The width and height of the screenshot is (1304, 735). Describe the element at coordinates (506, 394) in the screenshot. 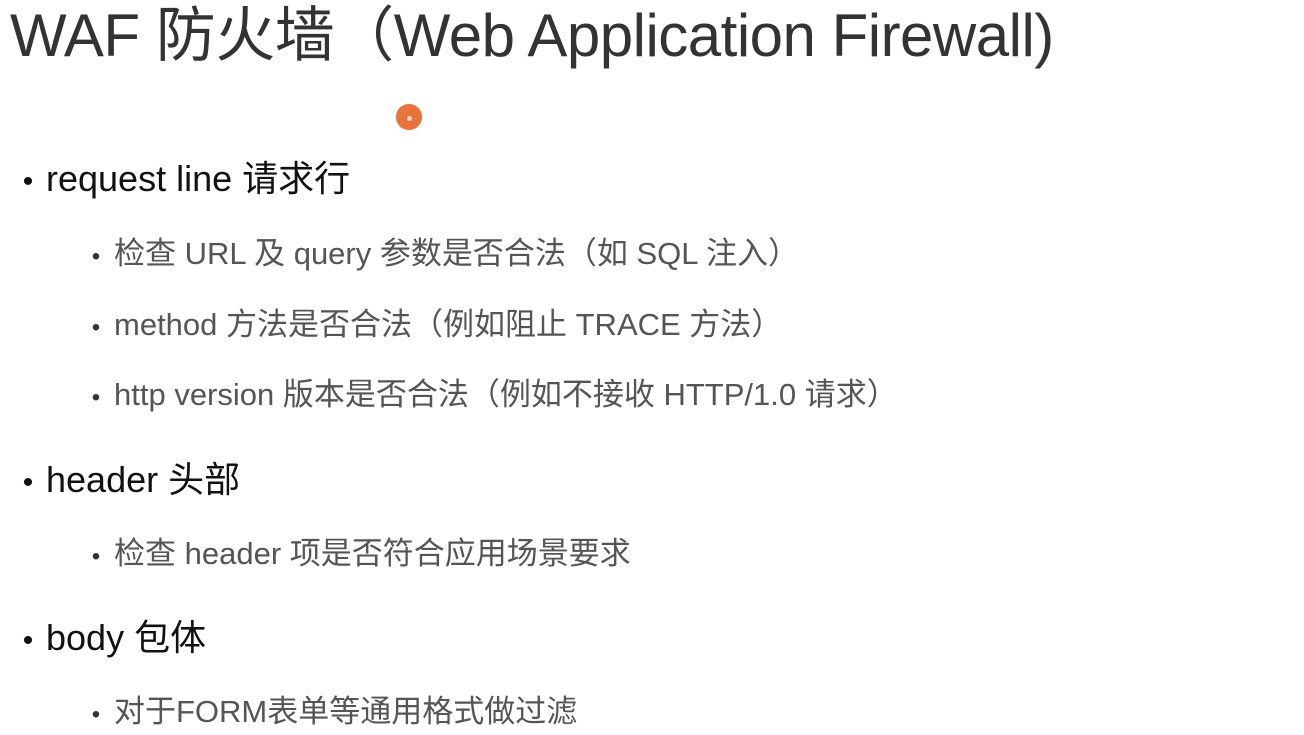

I see `sub-item-text: http version 版本是否合法（例如不接收 HTTP/1.0 请求）` at that location.